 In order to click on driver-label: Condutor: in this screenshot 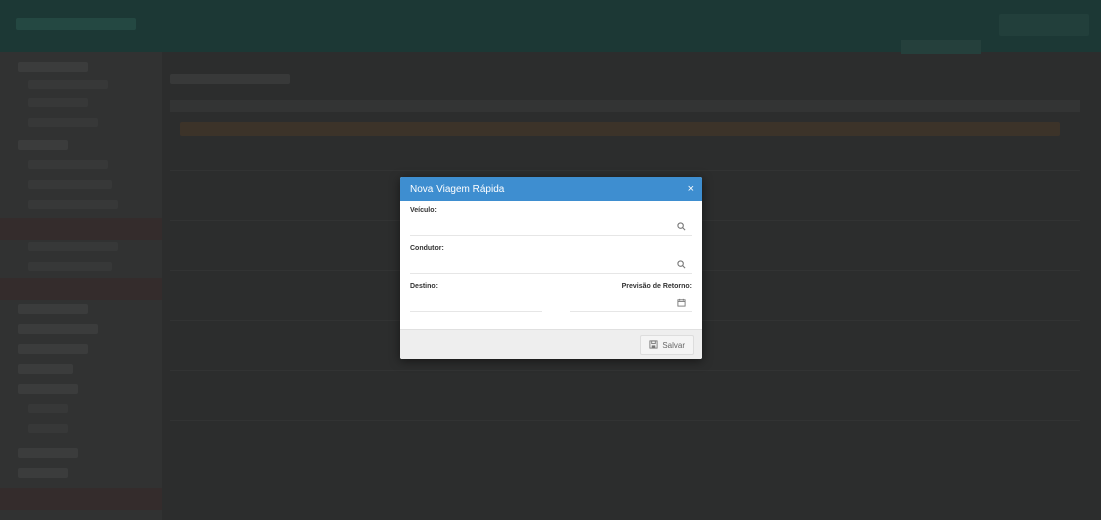, I will do `click(427, 248)`.